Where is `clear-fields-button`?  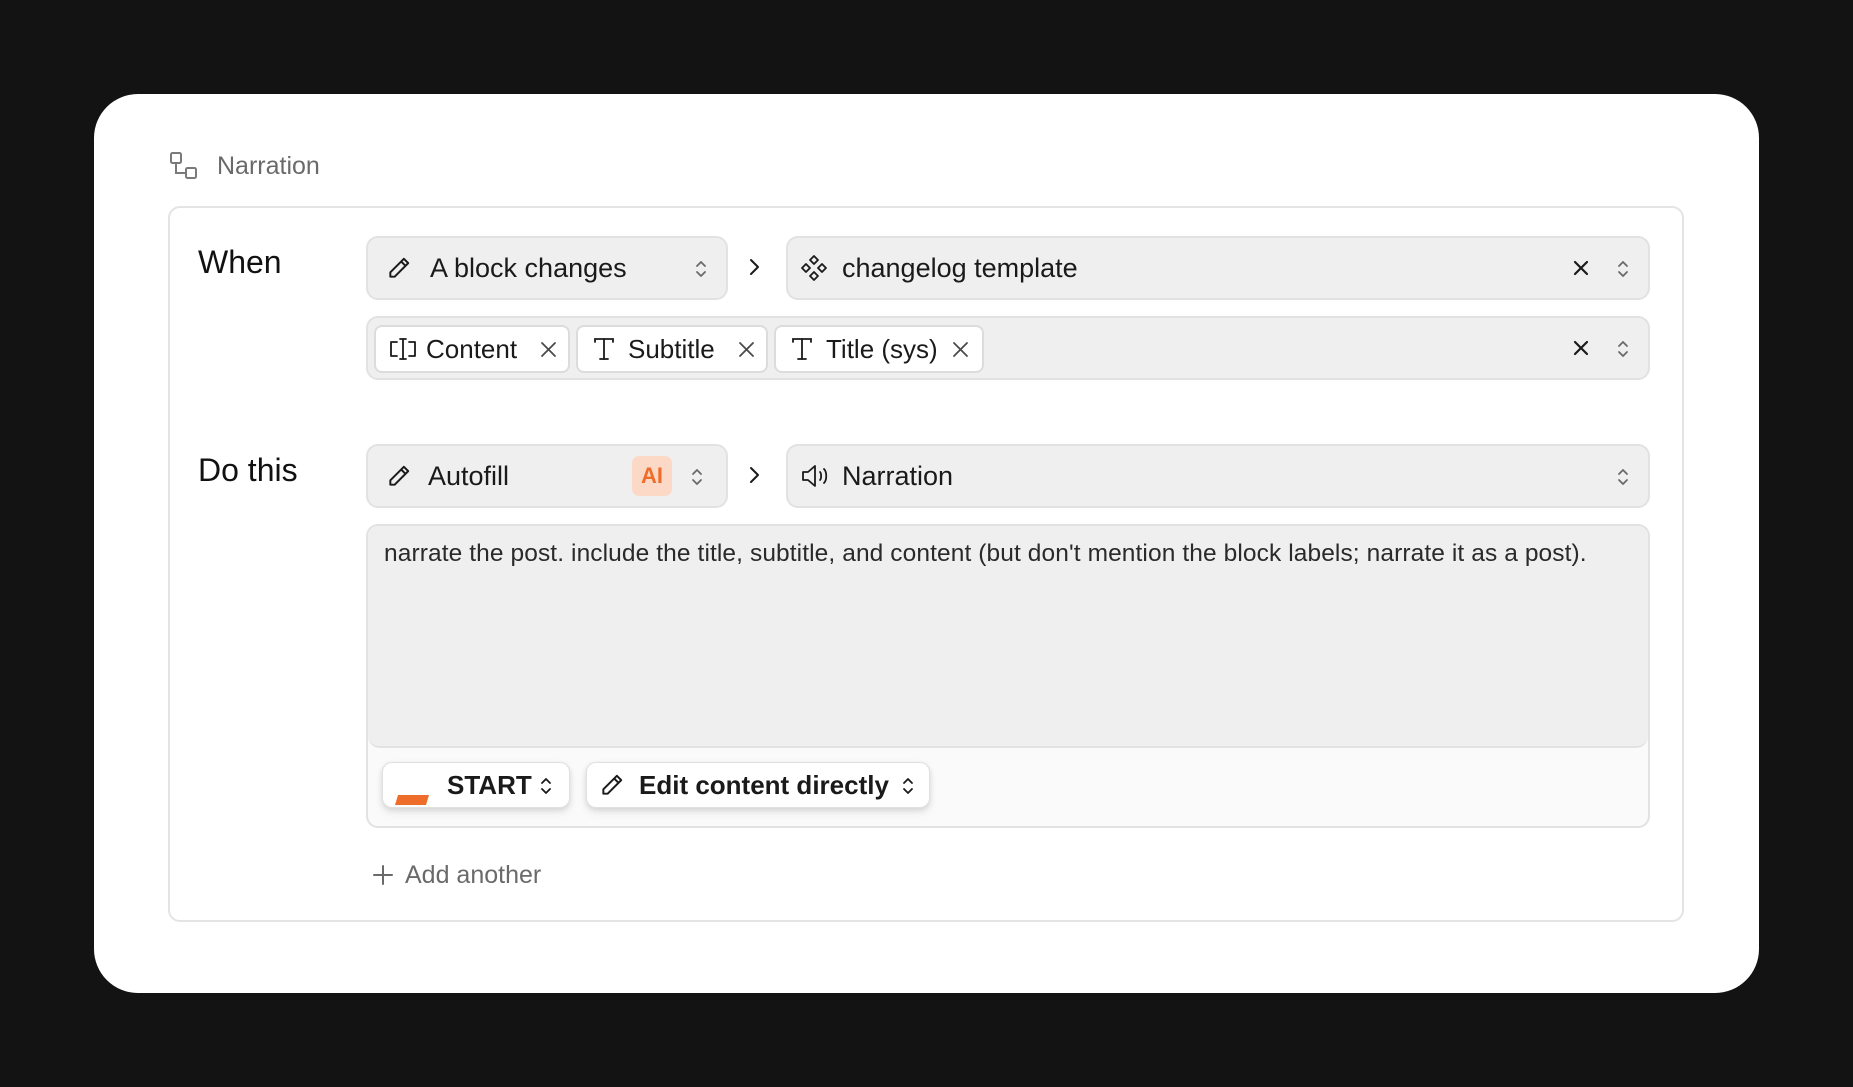
clear-fields-button is located at coordinates (1581, 348).